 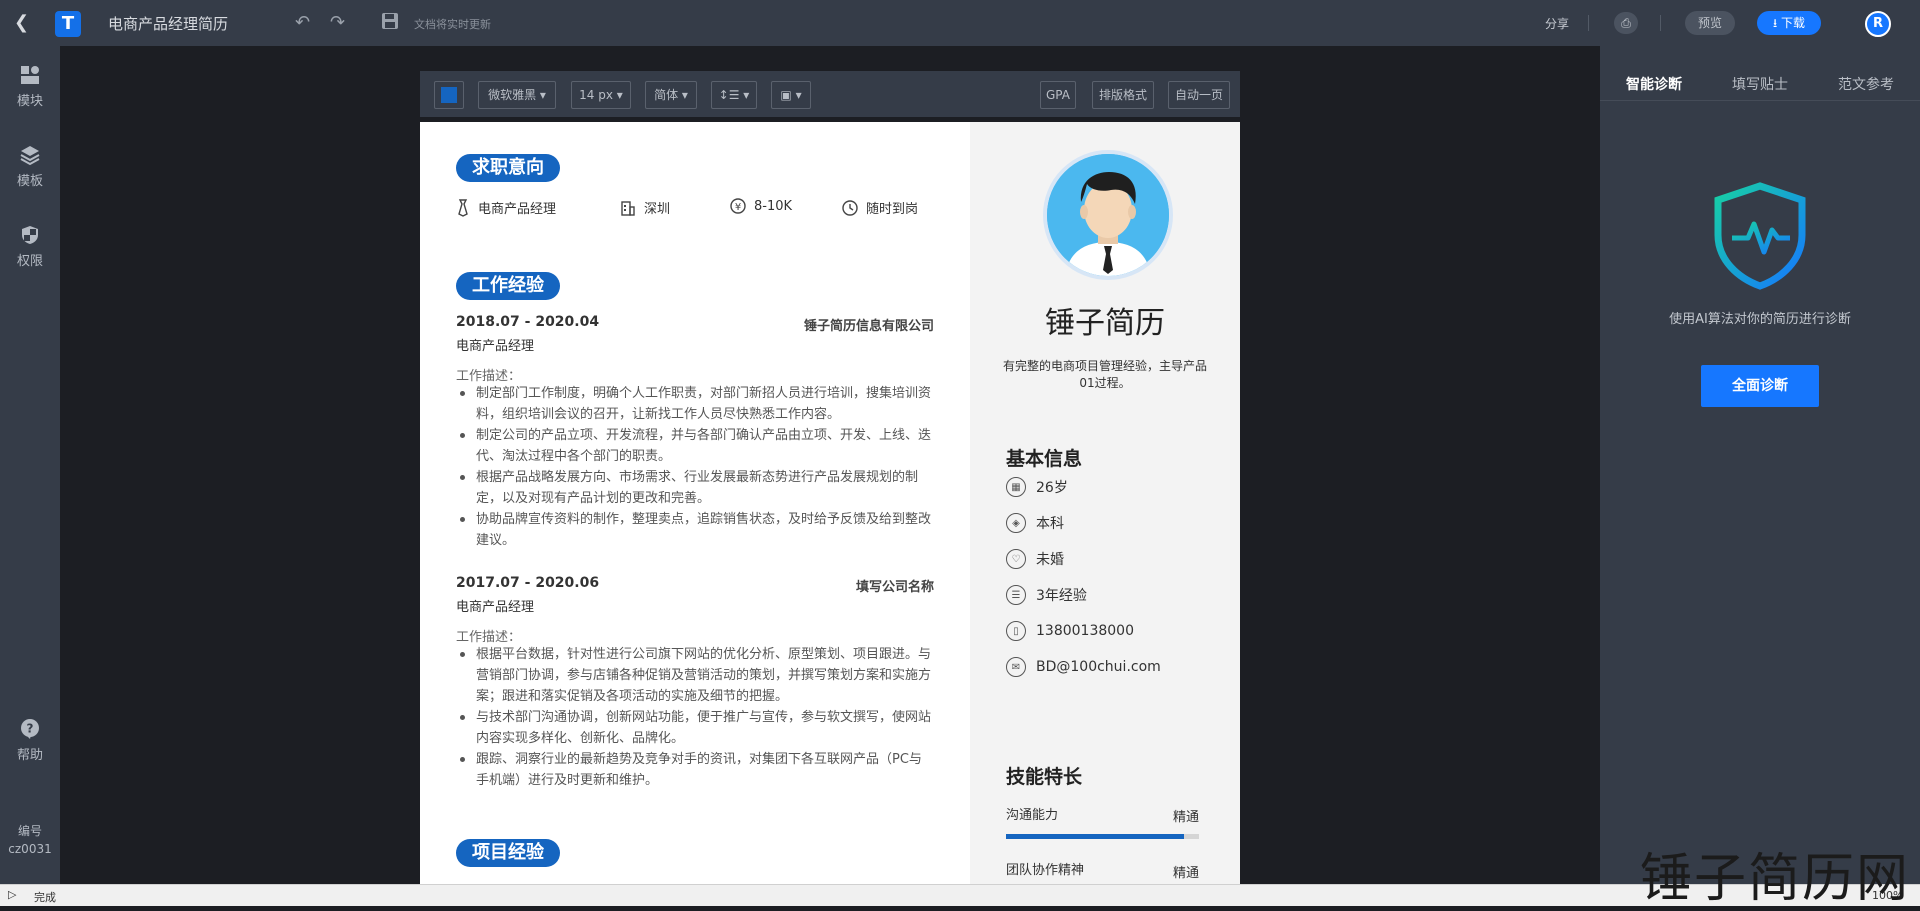 What do you see at coordinates (1199, 95) in the screenshot?
I see `auto-one-page-button: 自动一页` at bounding box center [1199, 95].